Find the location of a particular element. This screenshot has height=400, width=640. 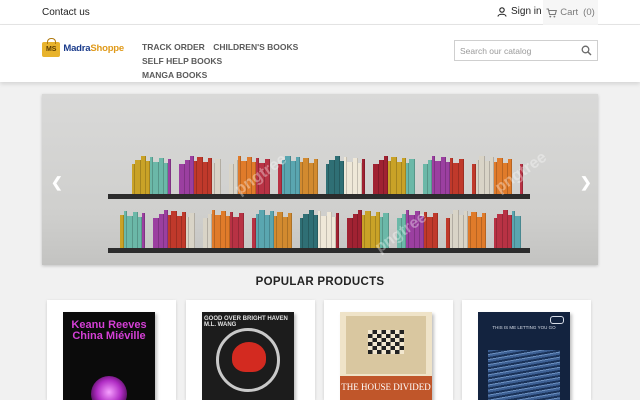

cart-button: Cart (0) is located at coordinates (570, 12).